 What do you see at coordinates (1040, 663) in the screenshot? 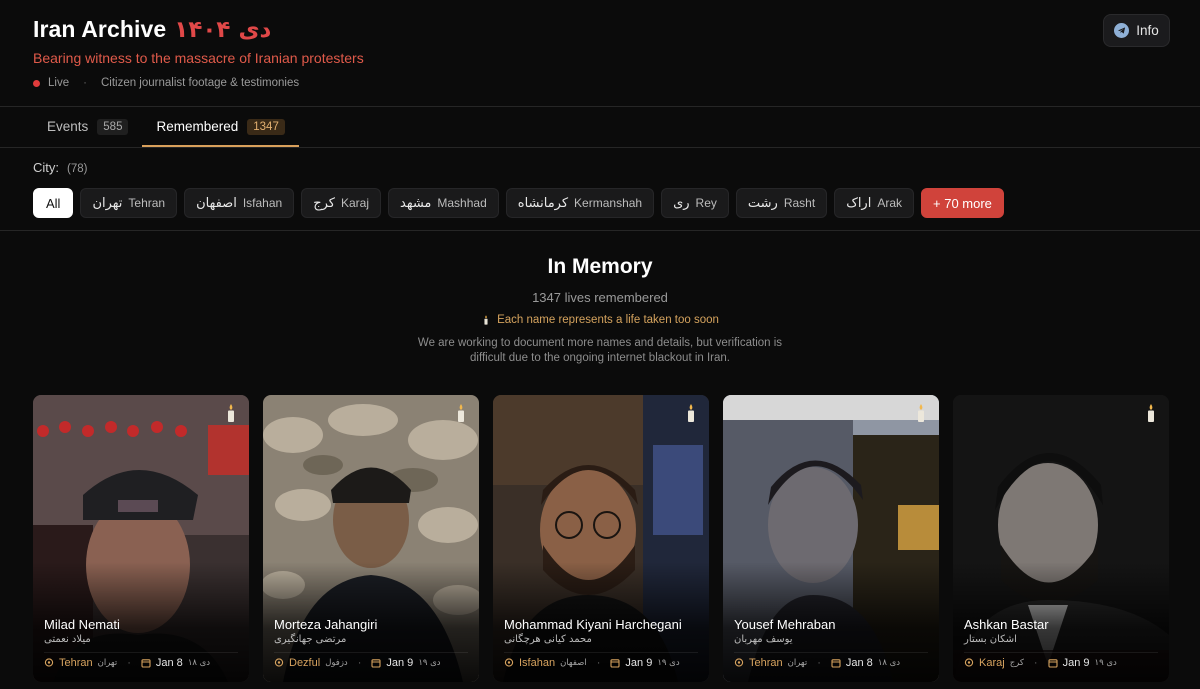
I see `card-meta: Karaj کرج · Jan 9 ۱۹ دی` at bounding box center [1040, 663].